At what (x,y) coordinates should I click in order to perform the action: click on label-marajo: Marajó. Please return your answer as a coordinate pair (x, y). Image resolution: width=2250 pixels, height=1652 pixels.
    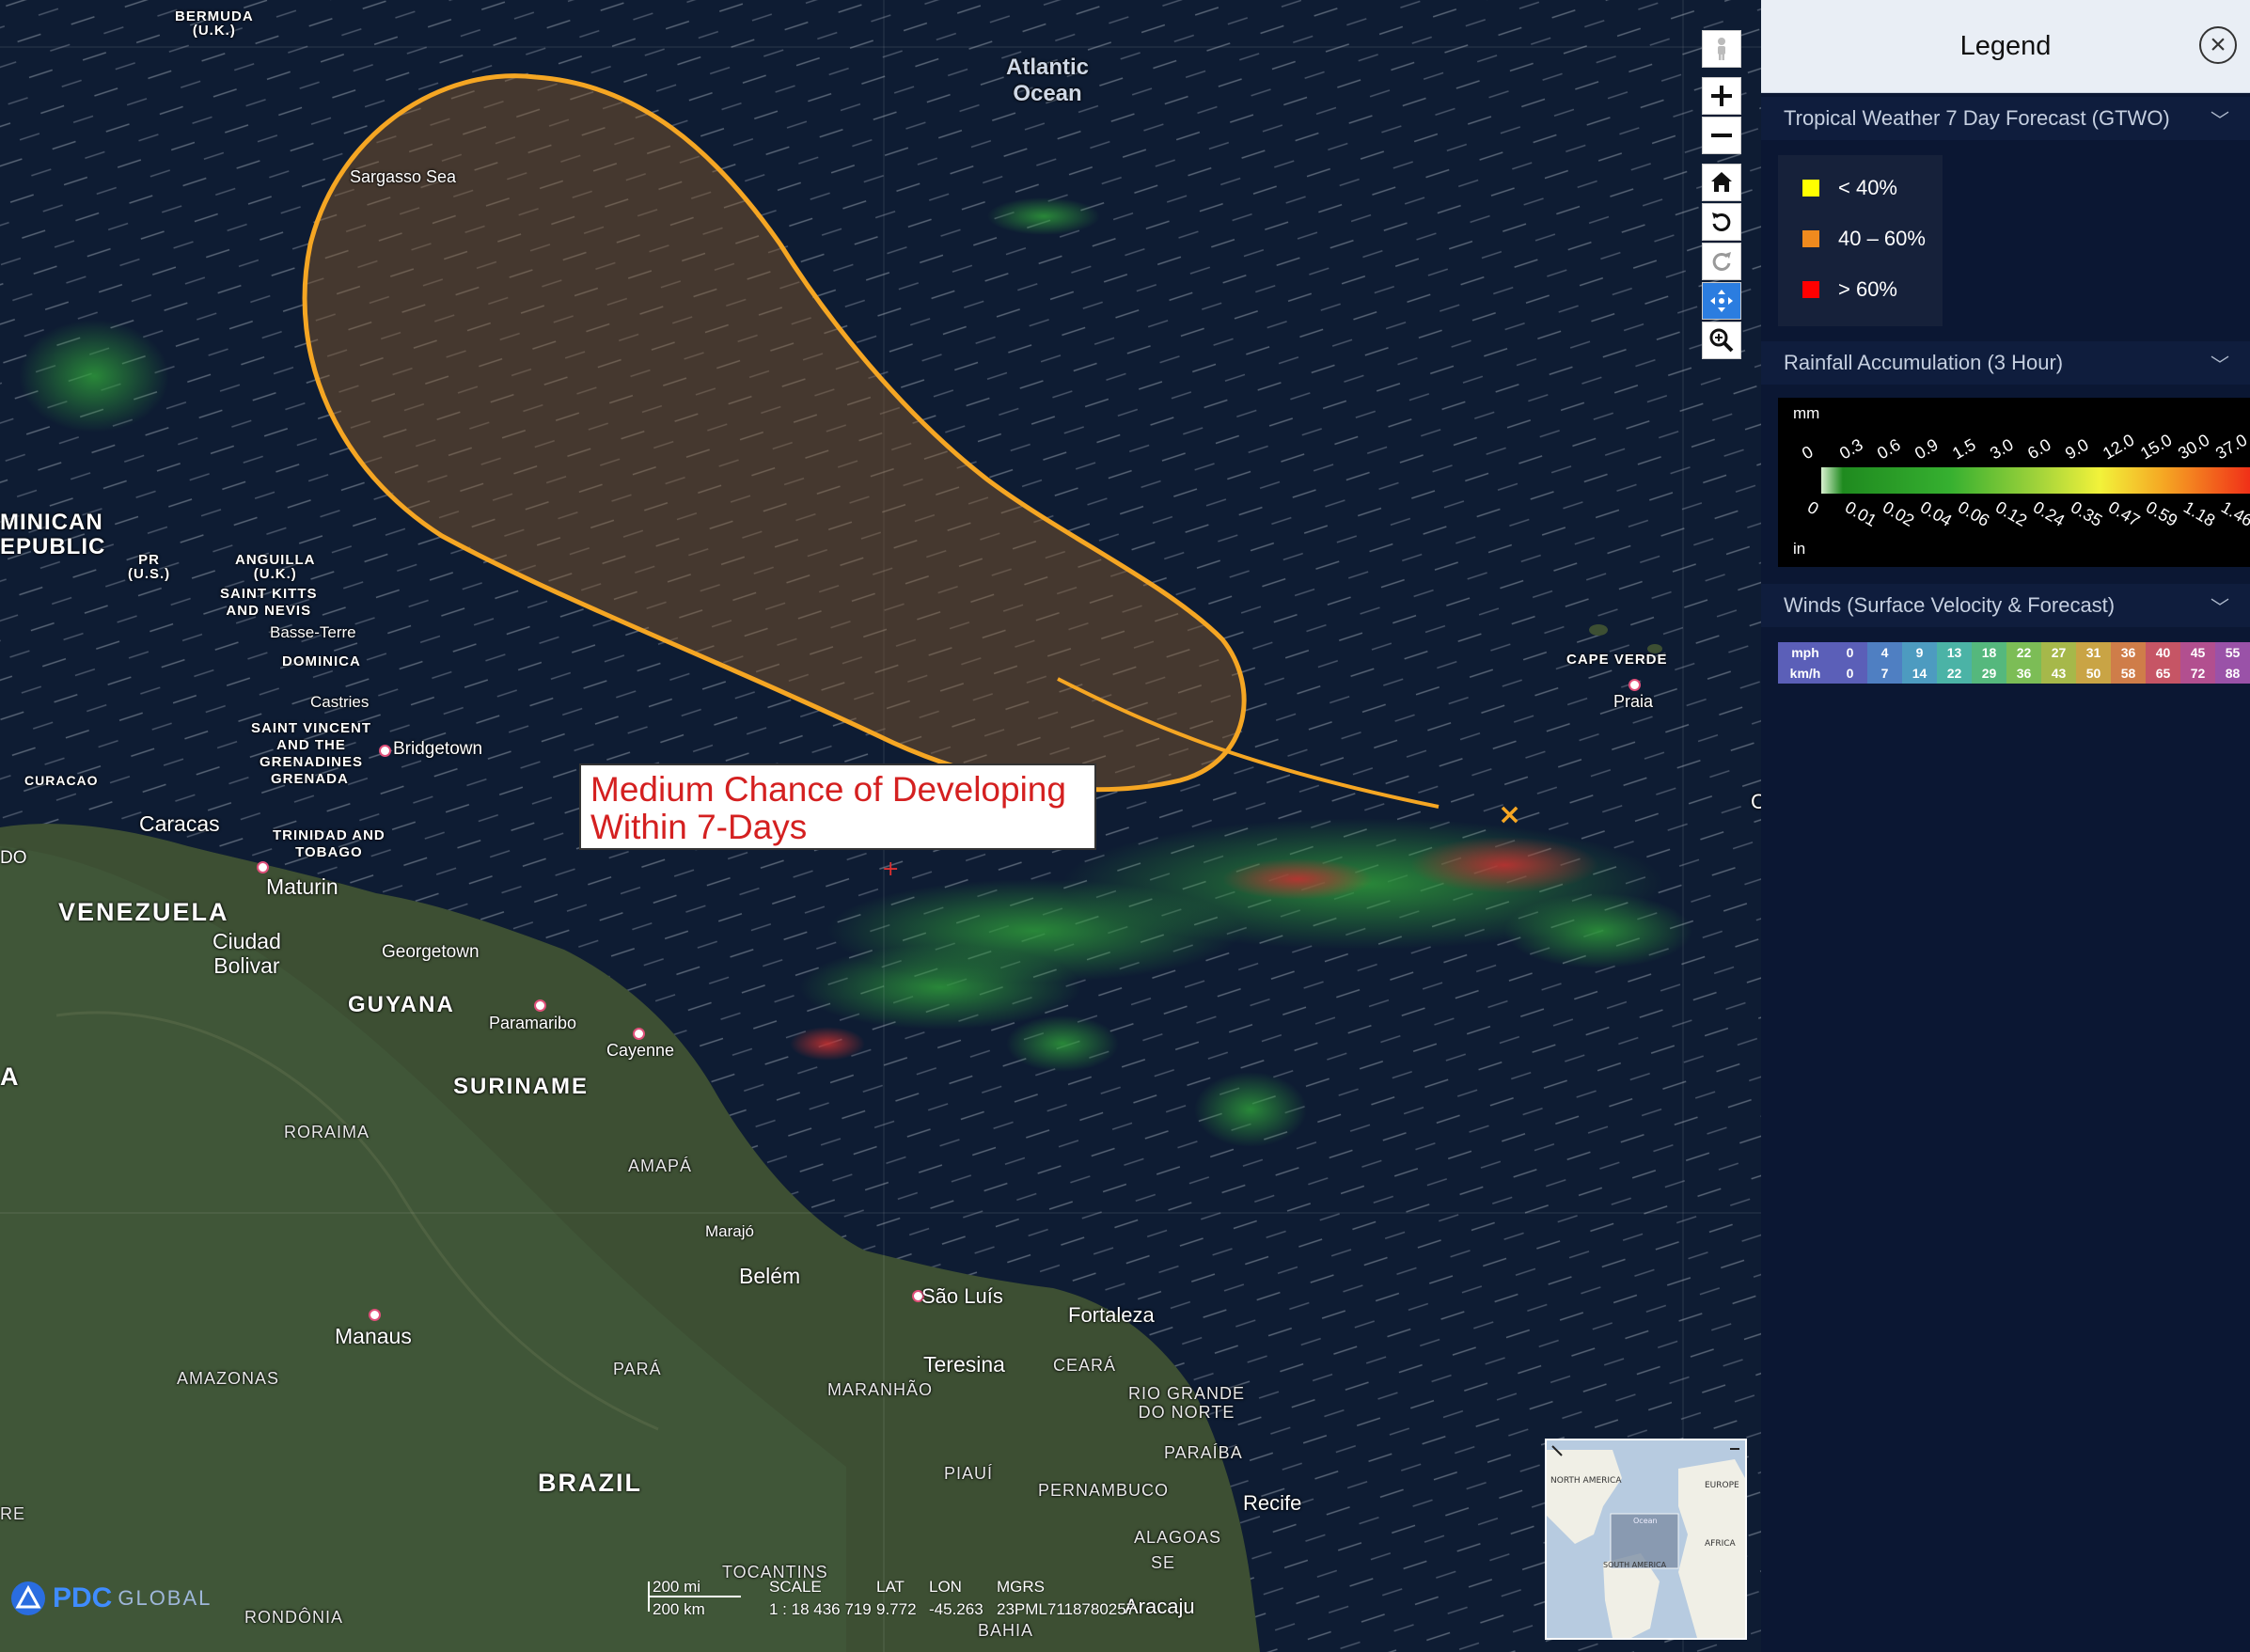
    Looking at the image, I should click on (730, 1231).